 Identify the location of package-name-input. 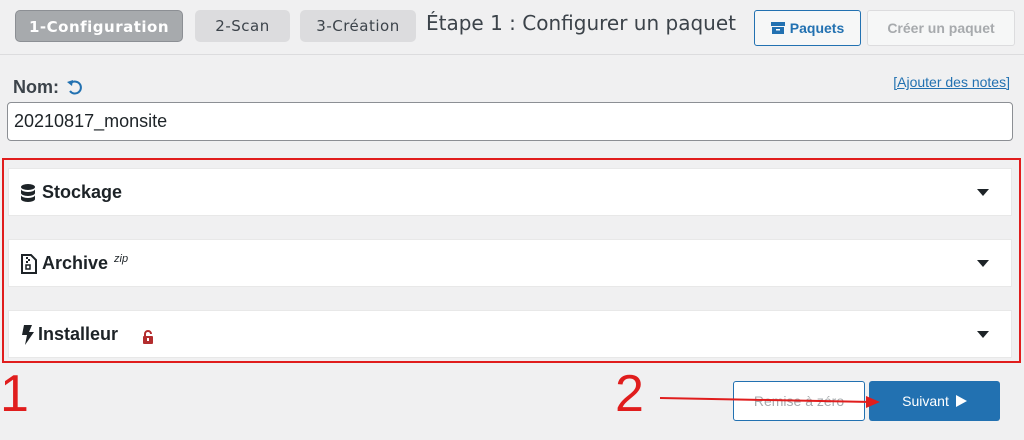
(510, 121).